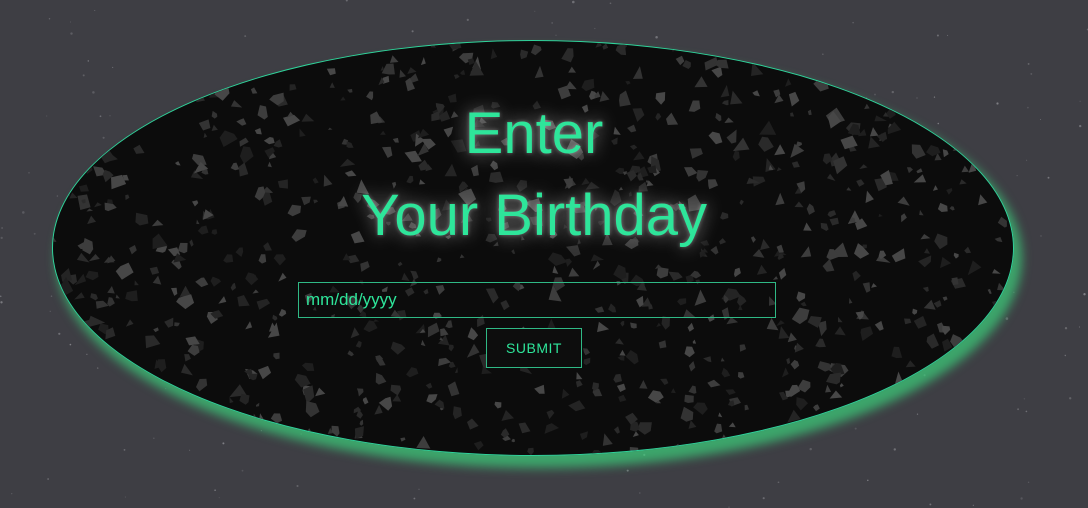 Image resolution: width=1088 pixels, height=508 pixels. I want to click on title-line-2: Your Birthday, so click(534, 215).